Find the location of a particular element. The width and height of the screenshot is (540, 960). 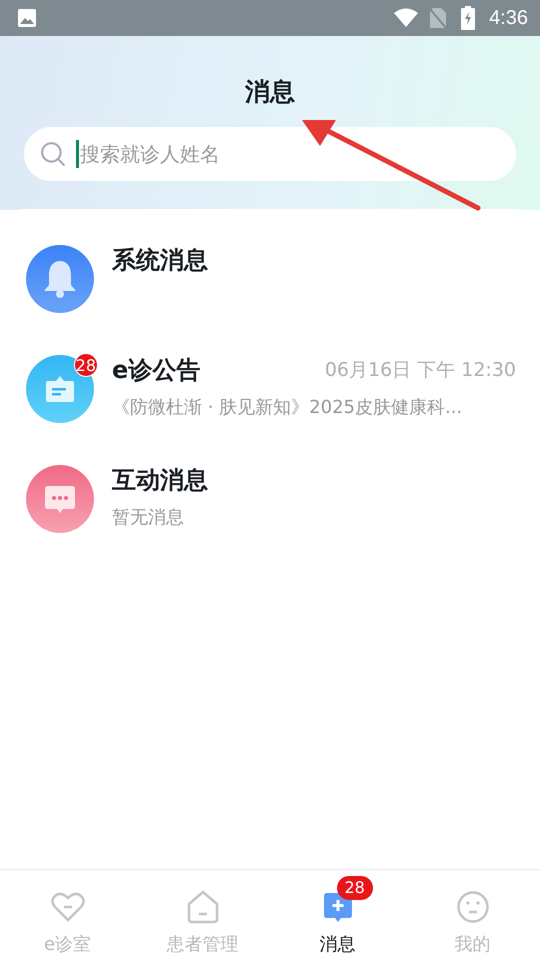

nav-tab: 28 消息 is located at coordinates (337, 915).